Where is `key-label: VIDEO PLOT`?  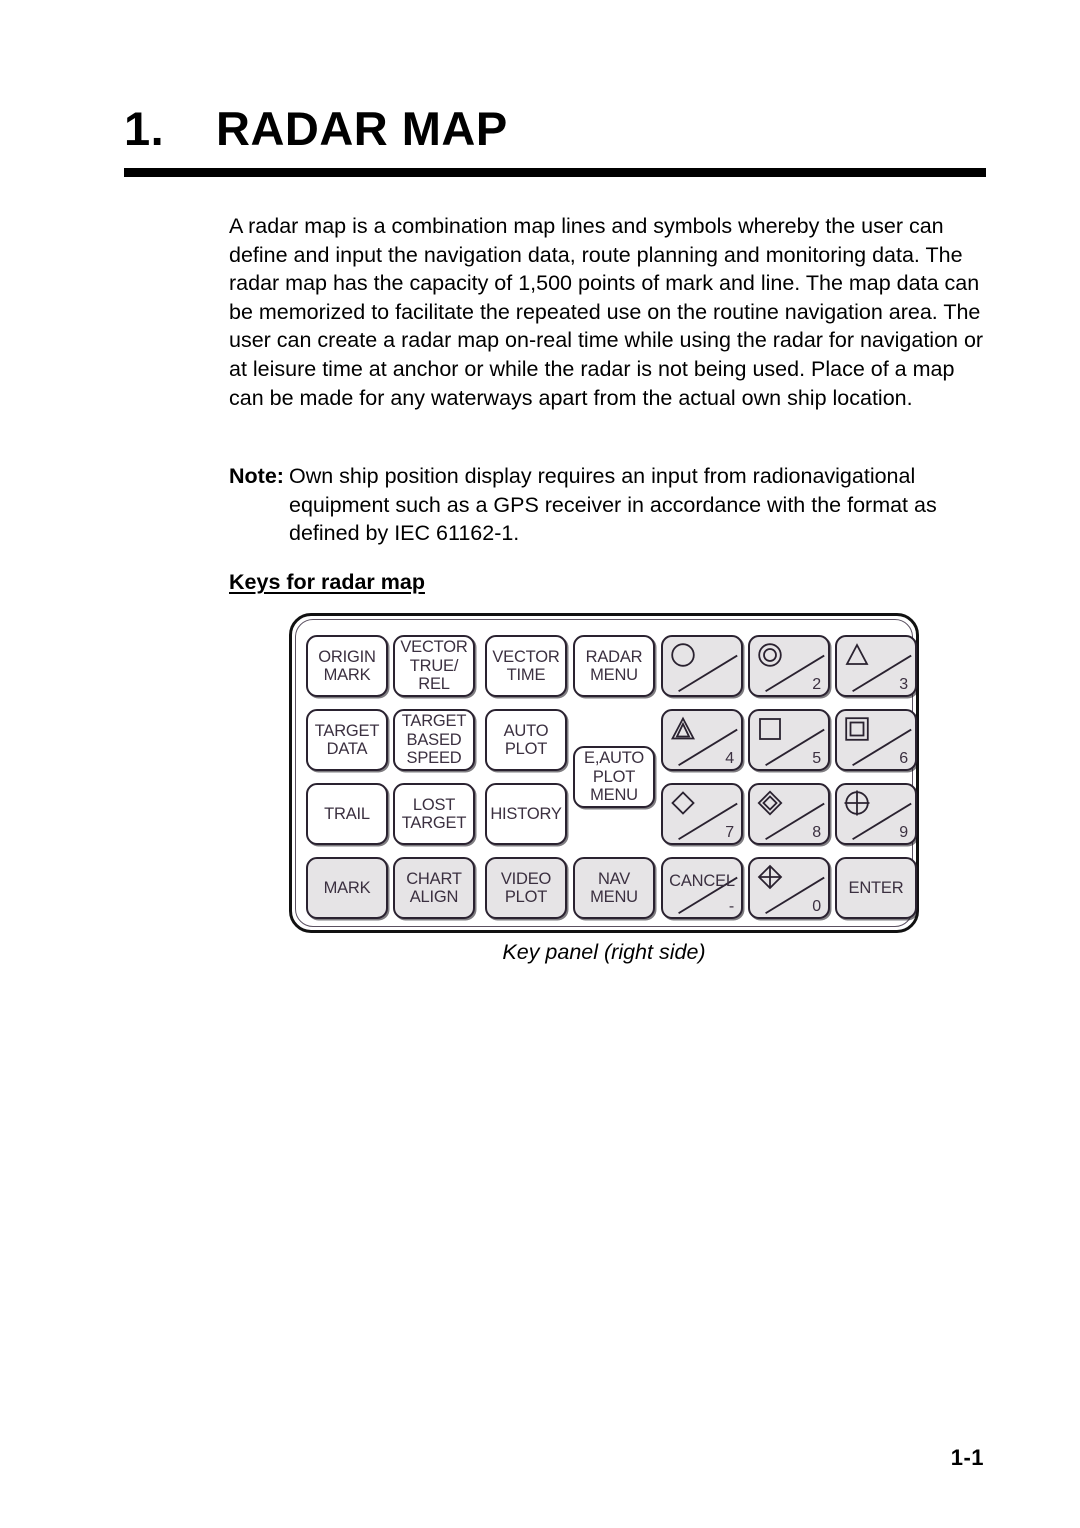 key-label: VIDEO PLOT is located at coordinates (526, 888).